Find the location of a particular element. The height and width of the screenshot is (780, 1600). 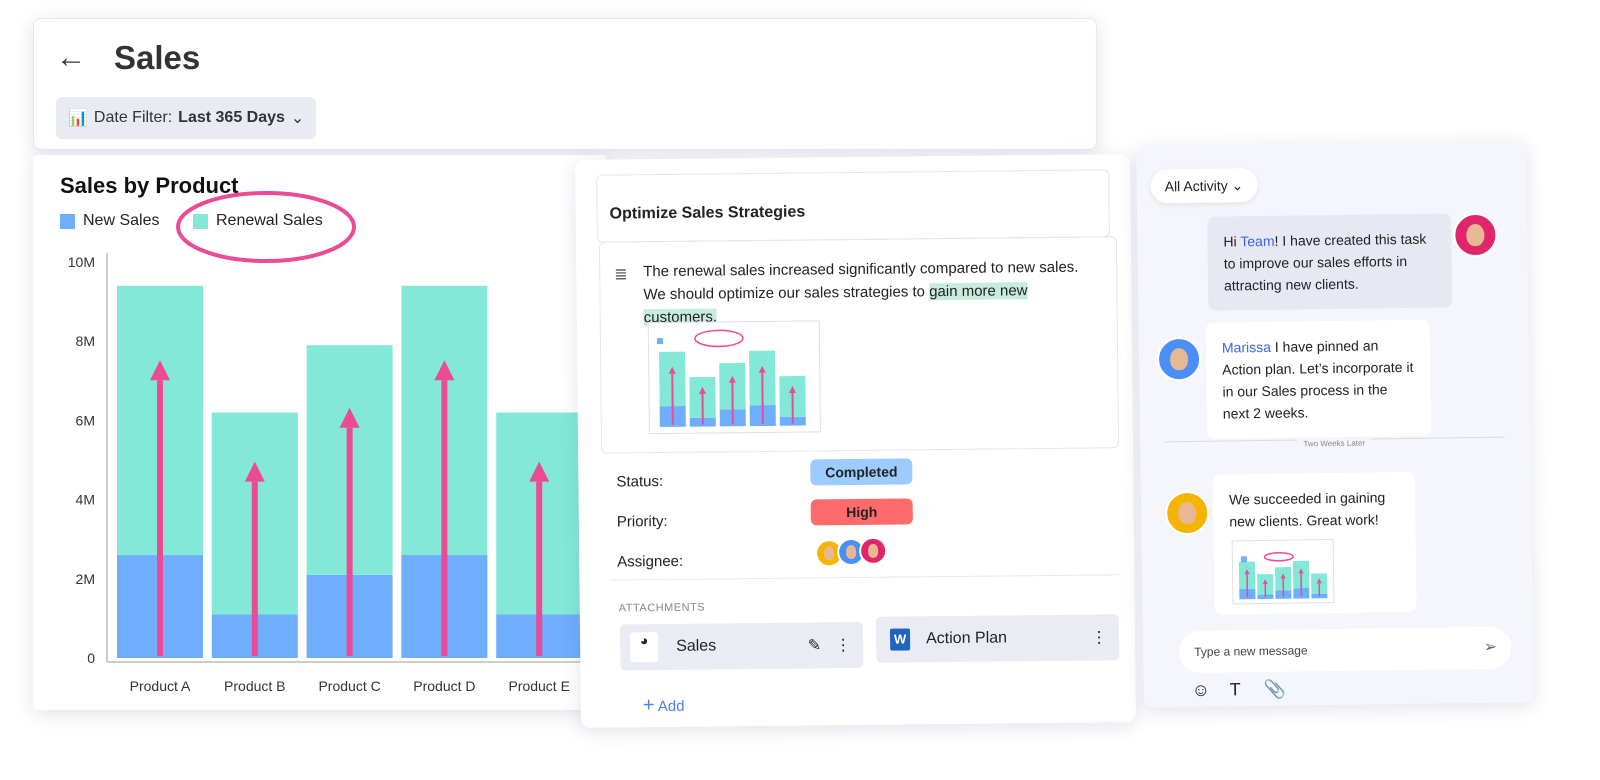

date-filter-button: 📊 Date Filter: Last 365 Days ⌄ is located at coordinates (186, 118).